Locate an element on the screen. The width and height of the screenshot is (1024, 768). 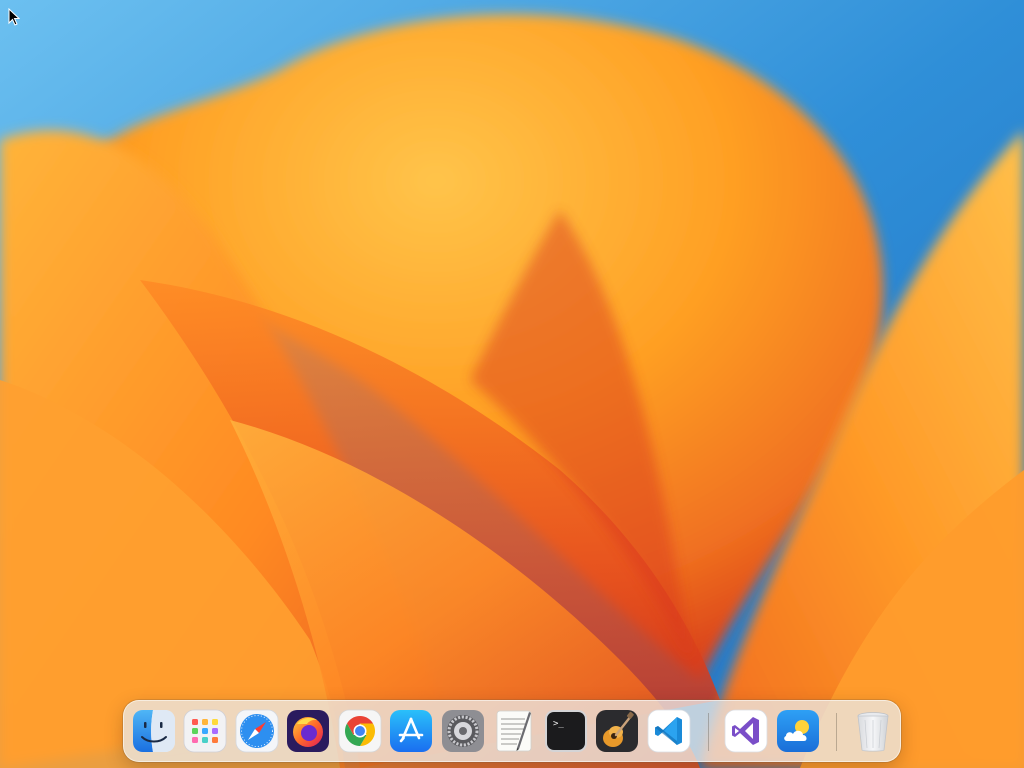
launchpad-icon is located at coordinates (205, 731).